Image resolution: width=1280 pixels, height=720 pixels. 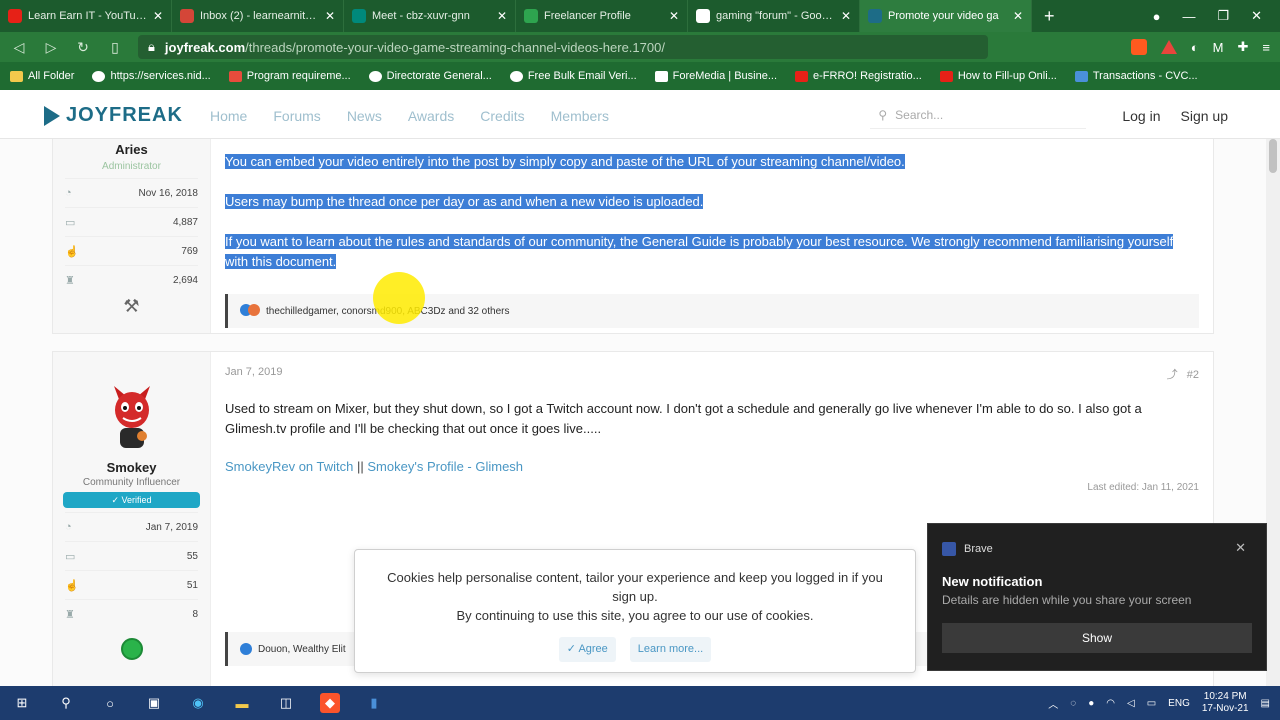 I want to click on nav-forums: Forums, so click(x=296, y=116).